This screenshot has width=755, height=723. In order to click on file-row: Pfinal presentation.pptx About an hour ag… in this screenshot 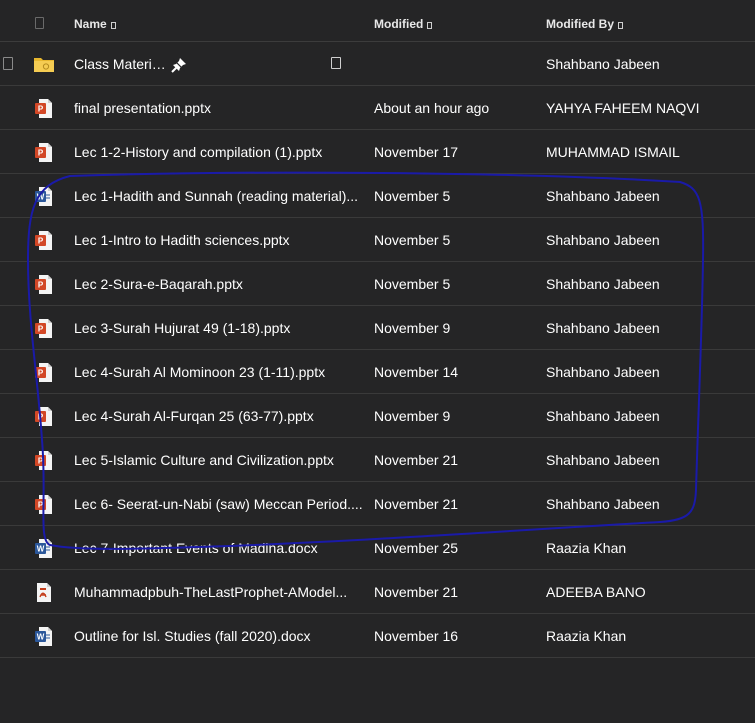, I will do `click(377, 108)`.